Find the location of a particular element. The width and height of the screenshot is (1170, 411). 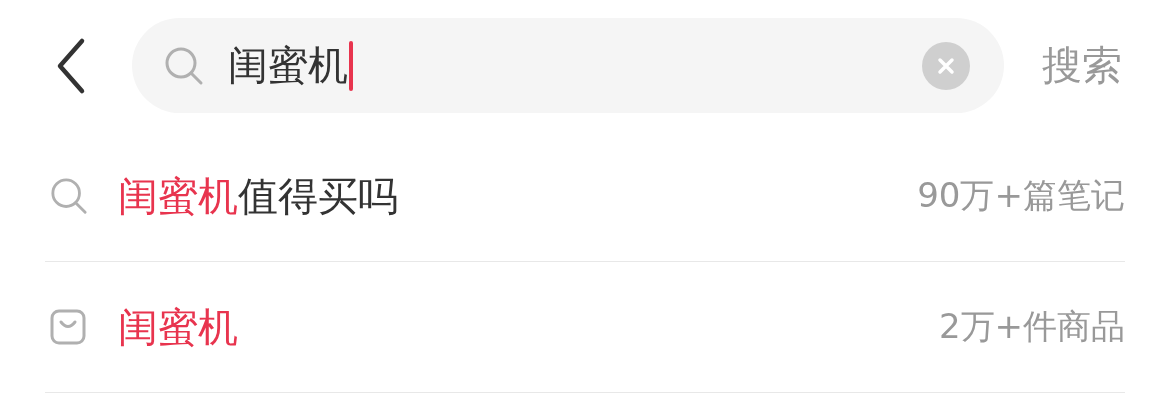

result-count: 90万+篇笔记 is located at coordinates (1021, 195).